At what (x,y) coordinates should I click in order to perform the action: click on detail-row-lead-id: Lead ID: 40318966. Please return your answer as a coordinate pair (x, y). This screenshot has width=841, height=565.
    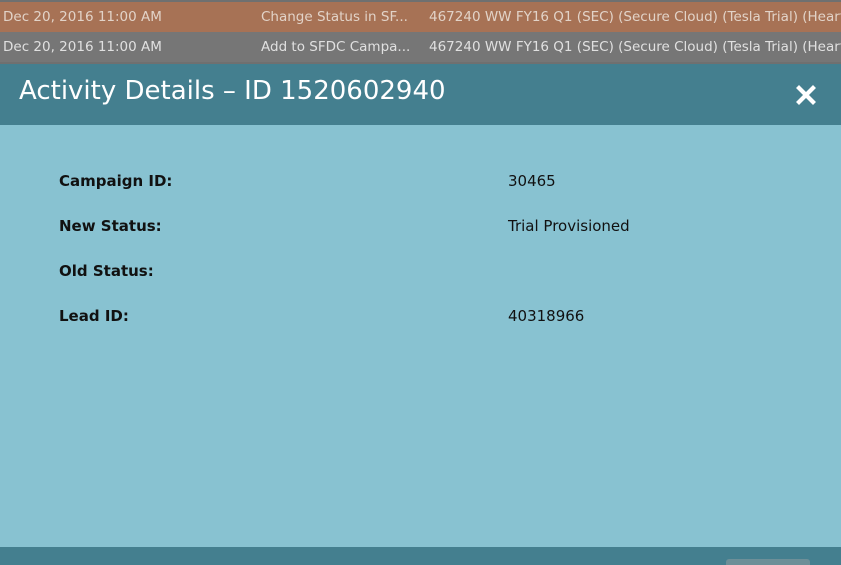
    Looking at the image, I should click on (420, 316).